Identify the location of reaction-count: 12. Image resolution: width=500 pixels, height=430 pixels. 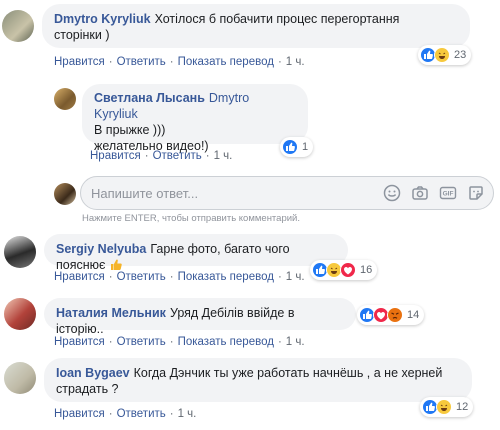
(462, 407).